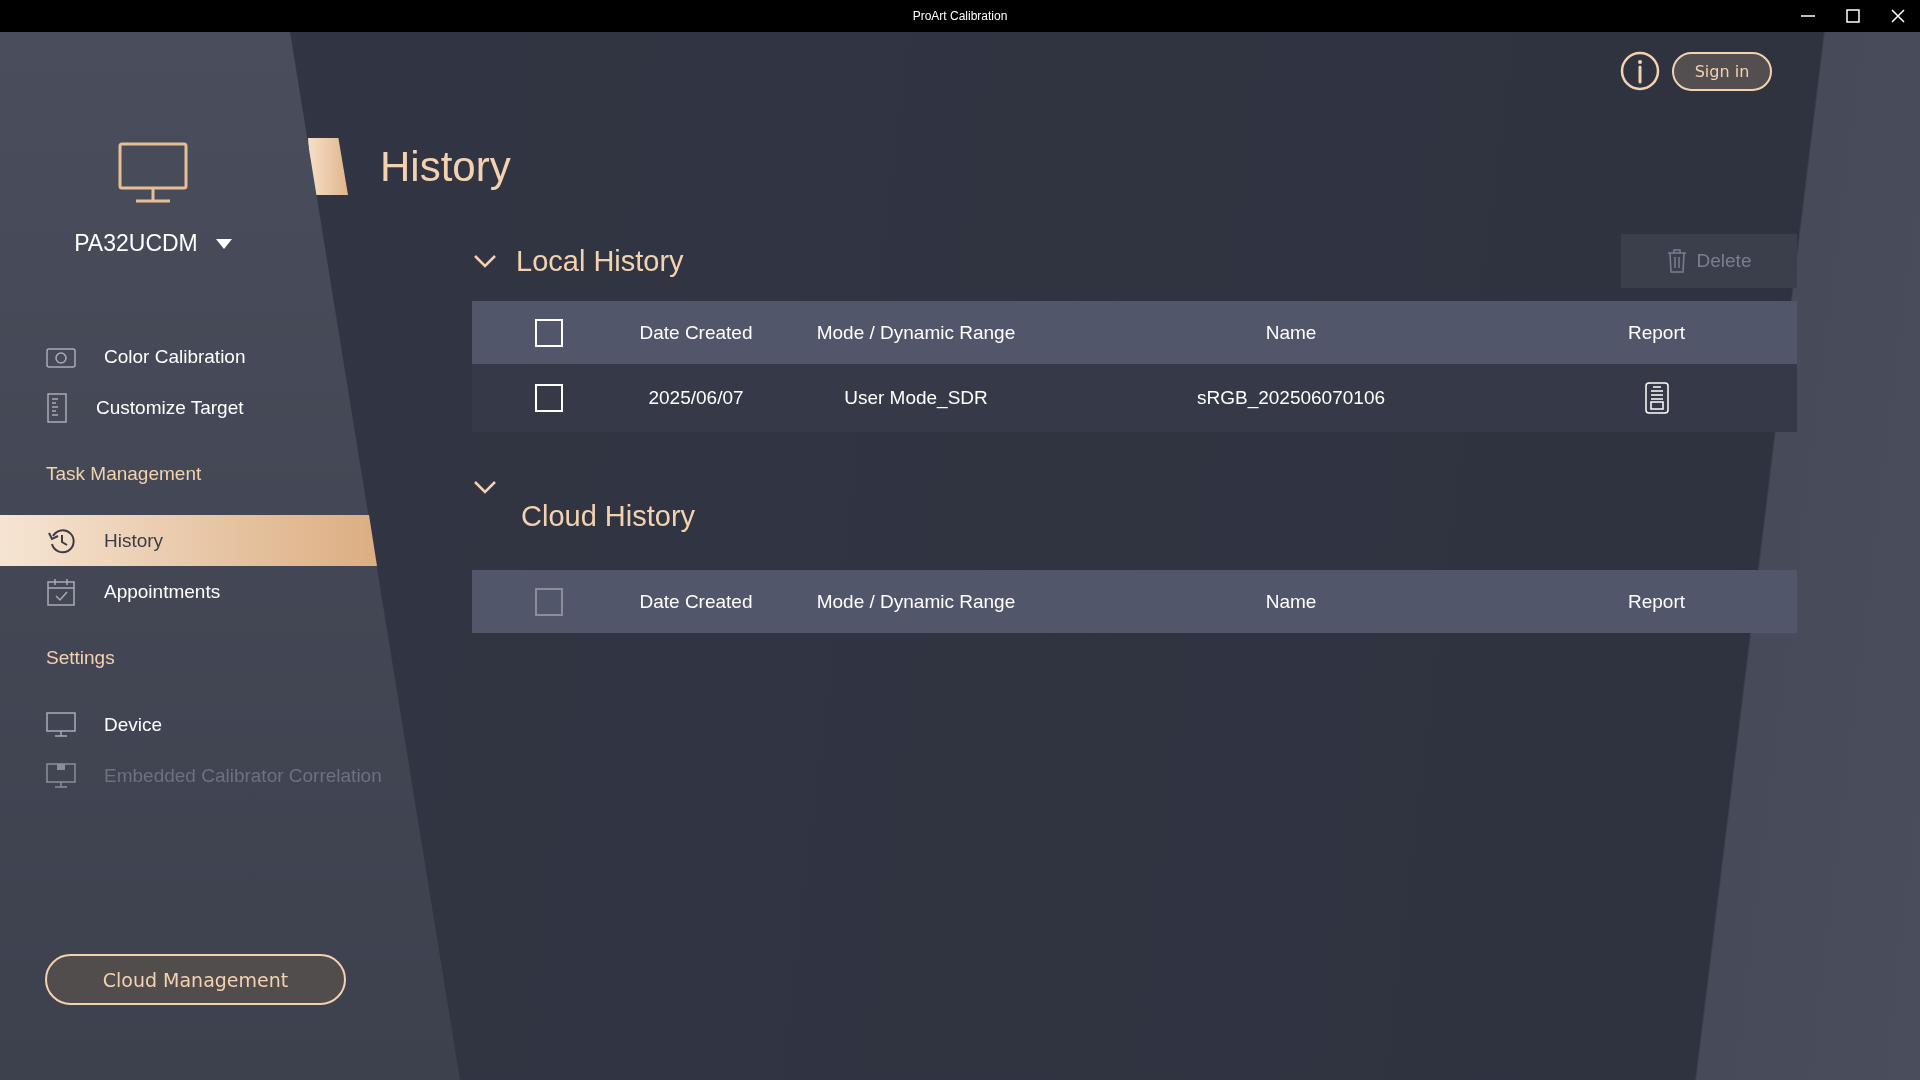 The image size is (1920, 1080). I want to click on maximize-icon, so click(1852, 16).